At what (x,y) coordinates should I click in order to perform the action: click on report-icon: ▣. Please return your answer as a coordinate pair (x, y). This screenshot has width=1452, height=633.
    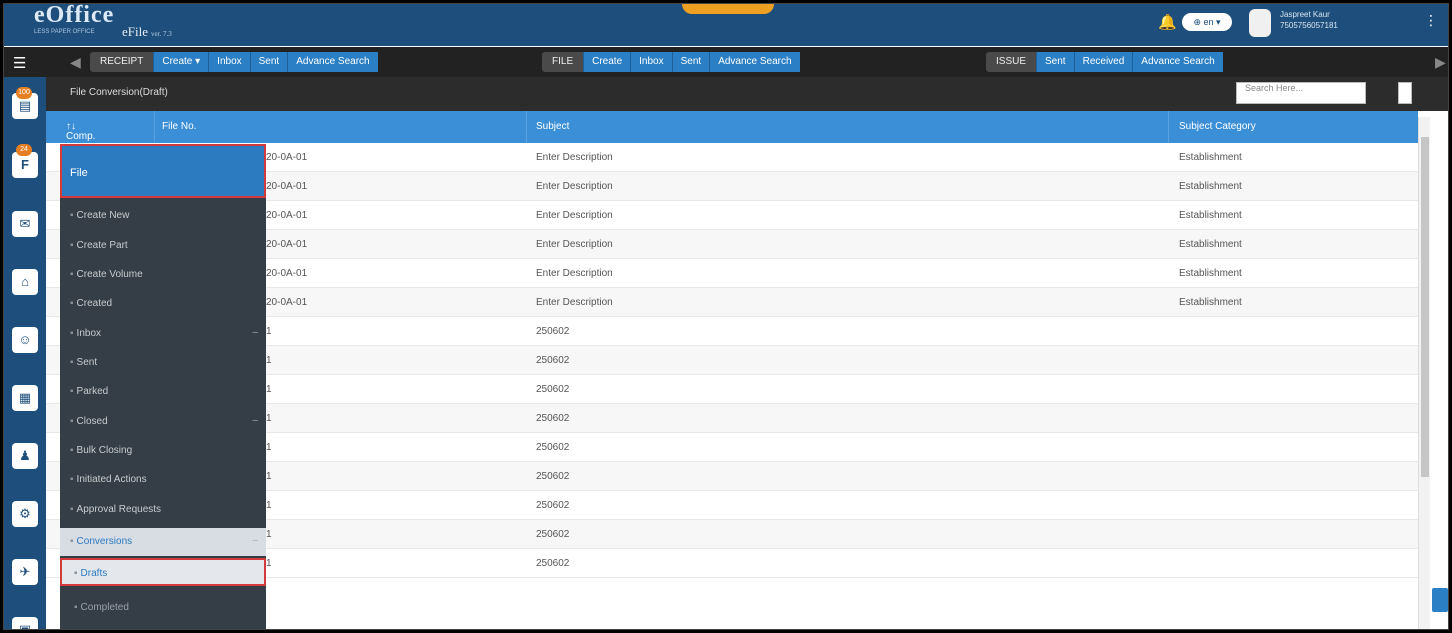
    Looking at the image, I should click on (25, 623).